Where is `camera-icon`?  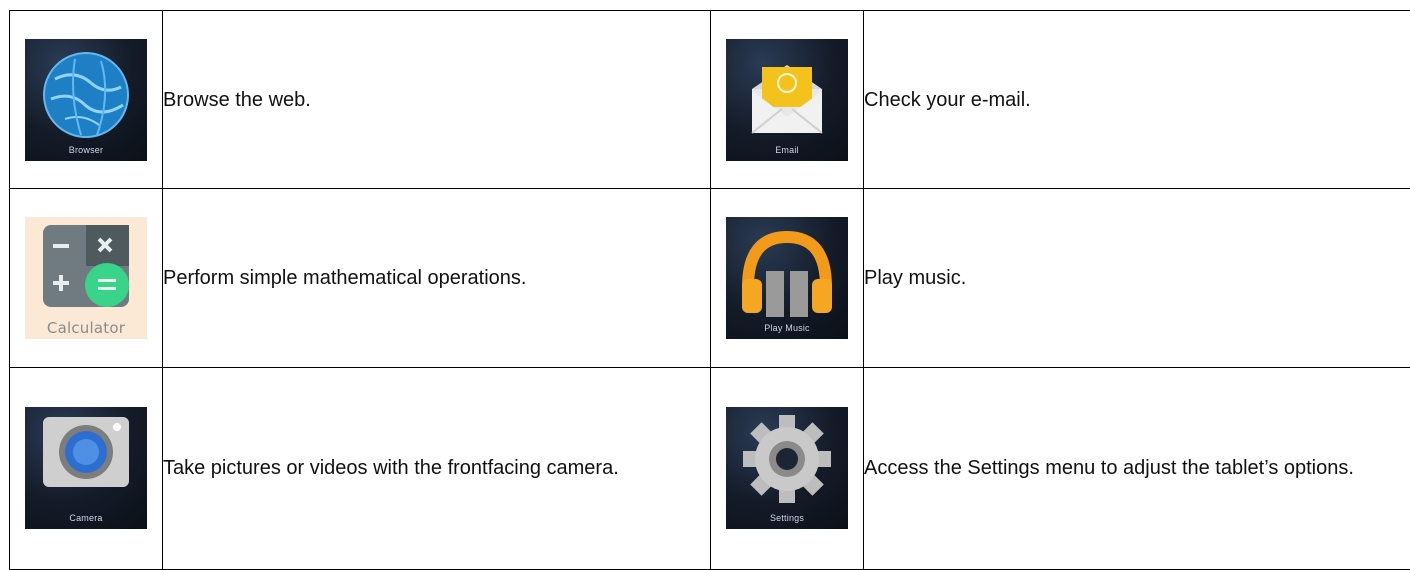 camera-icon is located at coordinates (86, 468).